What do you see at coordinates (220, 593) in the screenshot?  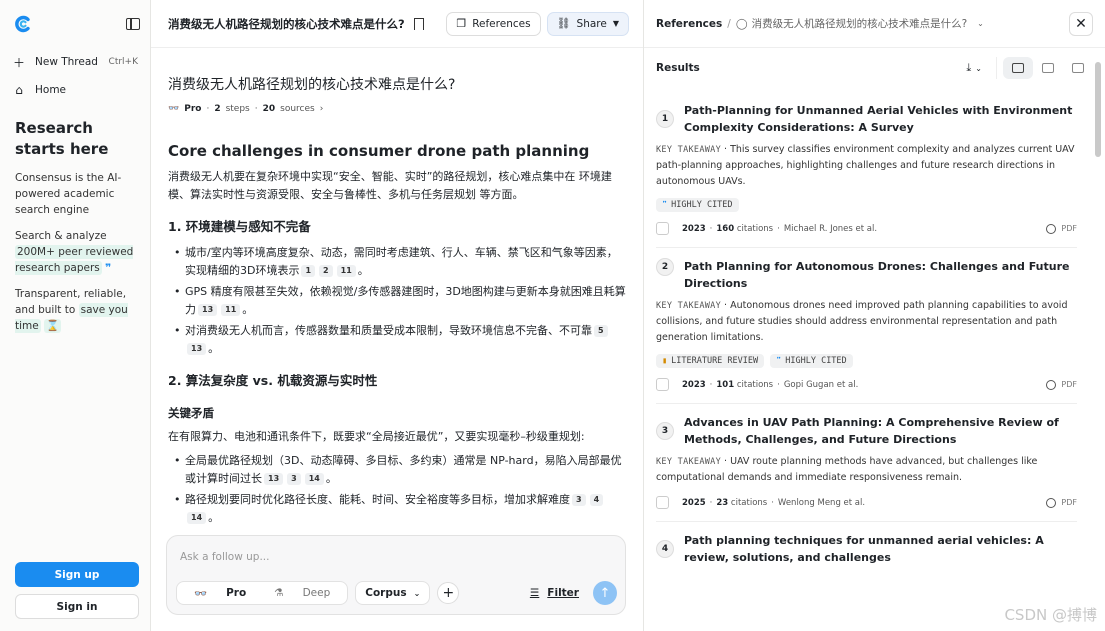 I see `mode-pro-option: 👓 Pro` at bounding box center [220, 593].